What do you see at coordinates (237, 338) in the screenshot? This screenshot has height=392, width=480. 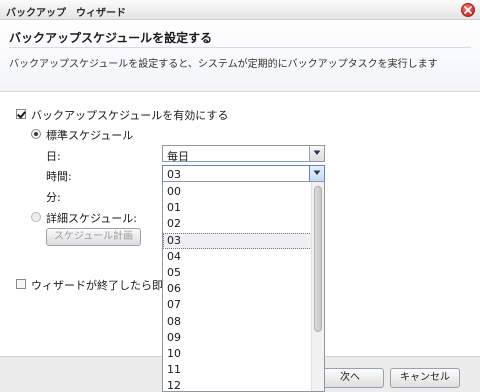 I see `hour-option: 09` at bounding box center [237, 338].